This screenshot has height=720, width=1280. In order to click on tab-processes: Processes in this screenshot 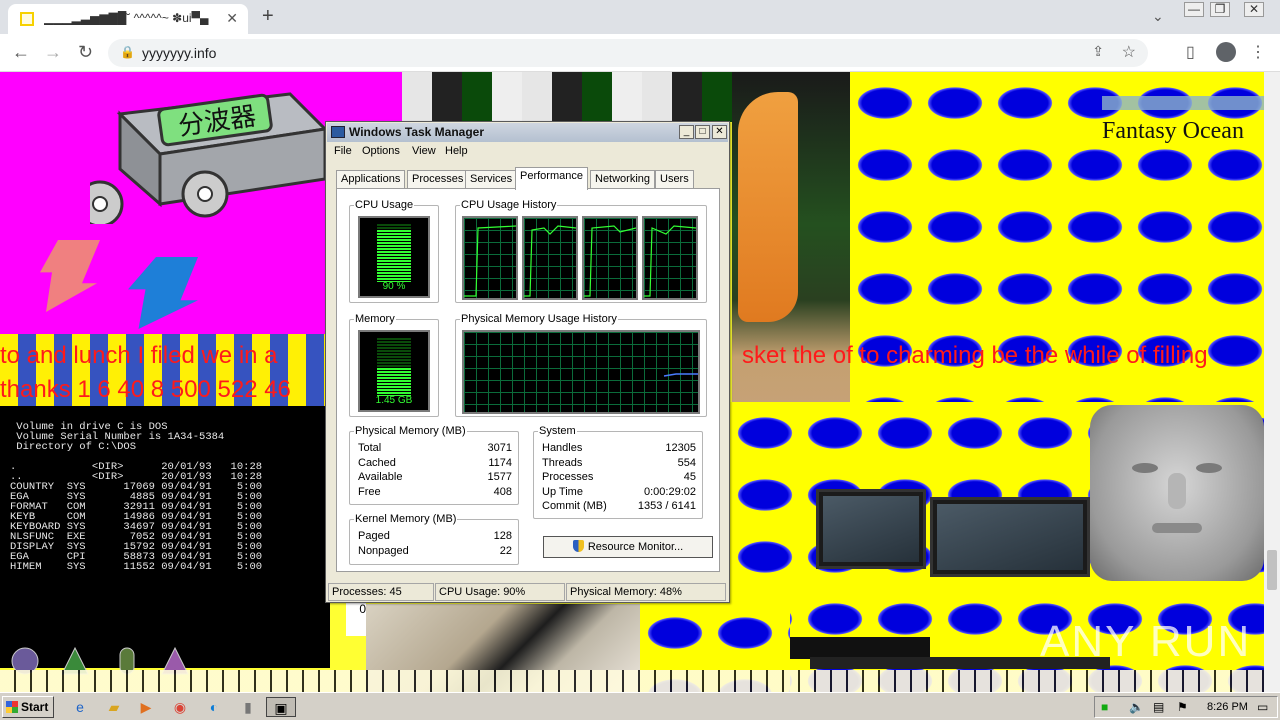, I will do `click(438, 179)`.